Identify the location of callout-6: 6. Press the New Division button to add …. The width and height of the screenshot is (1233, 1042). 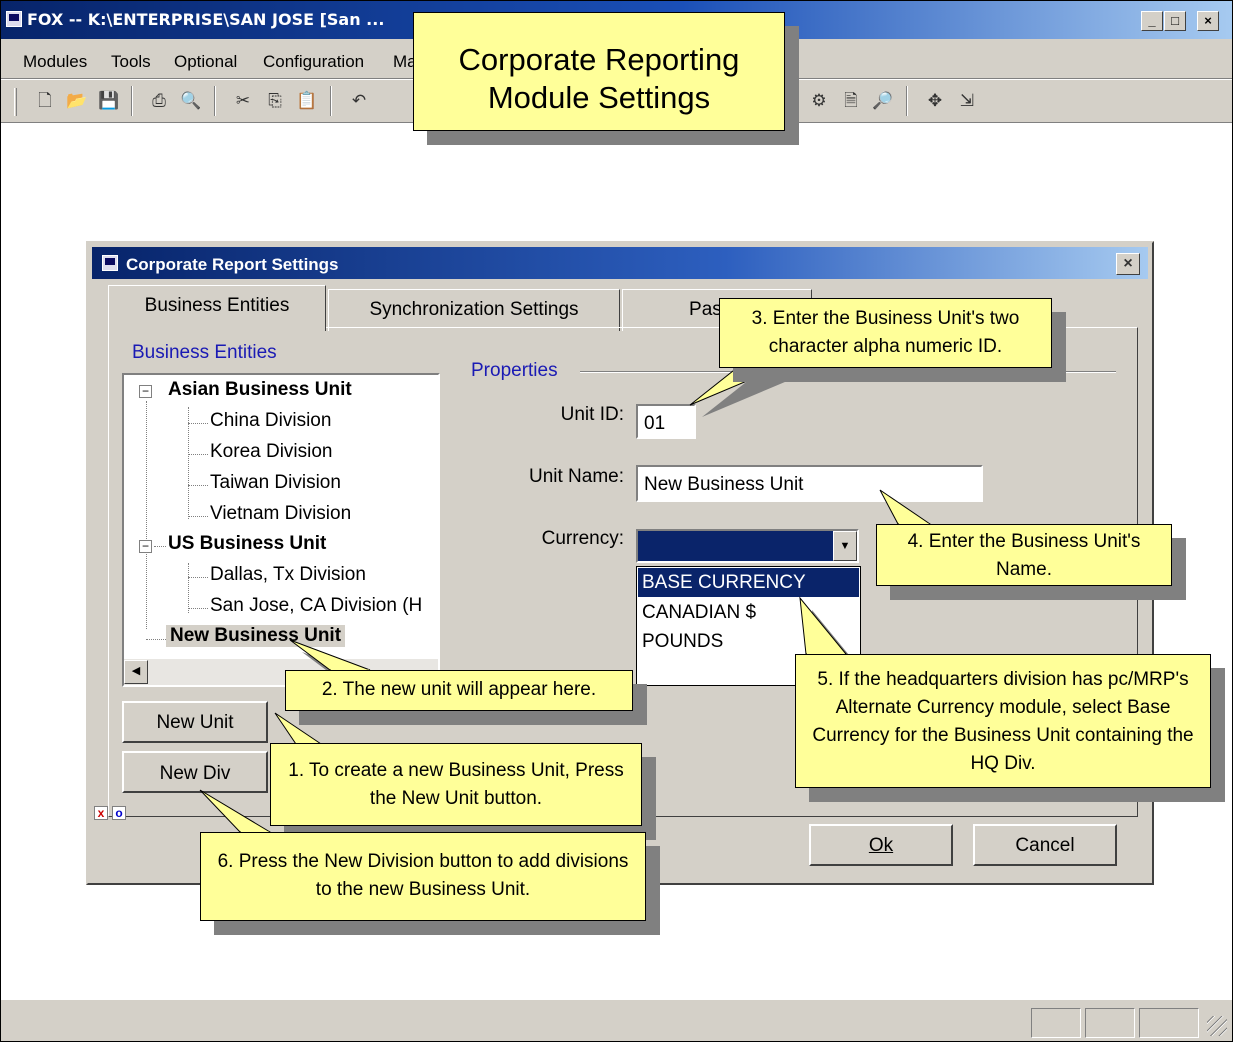
(423, 876).